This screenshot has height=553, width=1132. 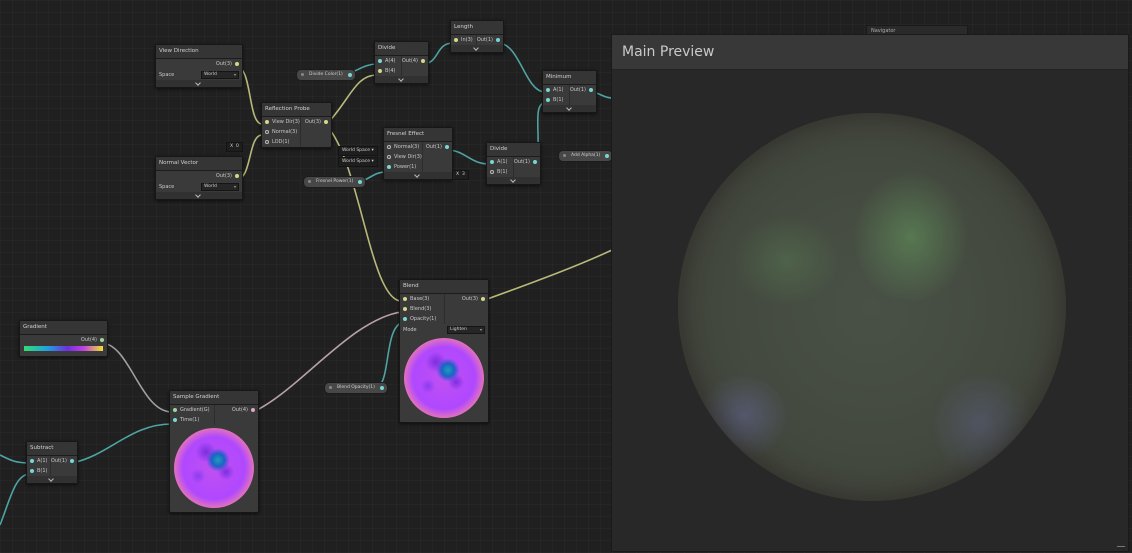 What do you see at coordinates (466, 329) in the screenshot?
I see `mode-dropdown: Lighten` at bounding box center [466, 329].